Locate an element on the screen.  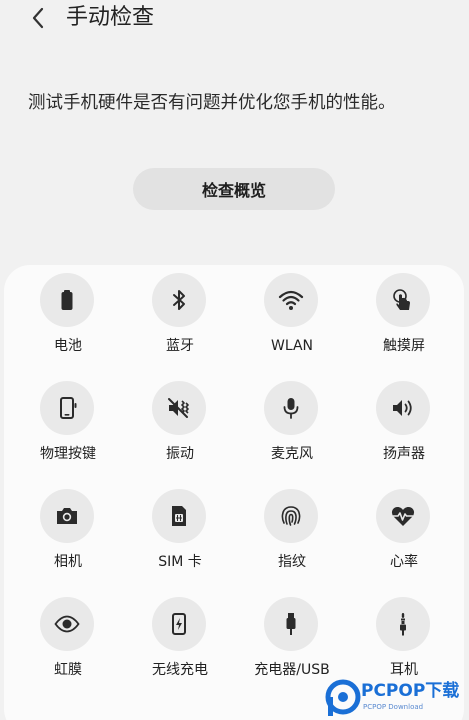
speaker-icon is located at coordinates (402, 408).